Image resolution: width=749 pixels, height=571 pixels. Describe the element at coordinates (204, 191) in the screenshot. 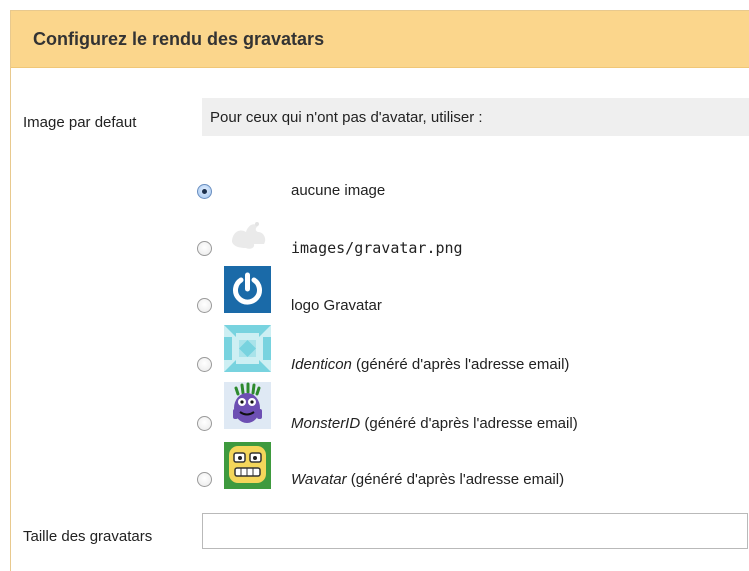

I see `radio-none` at that location.